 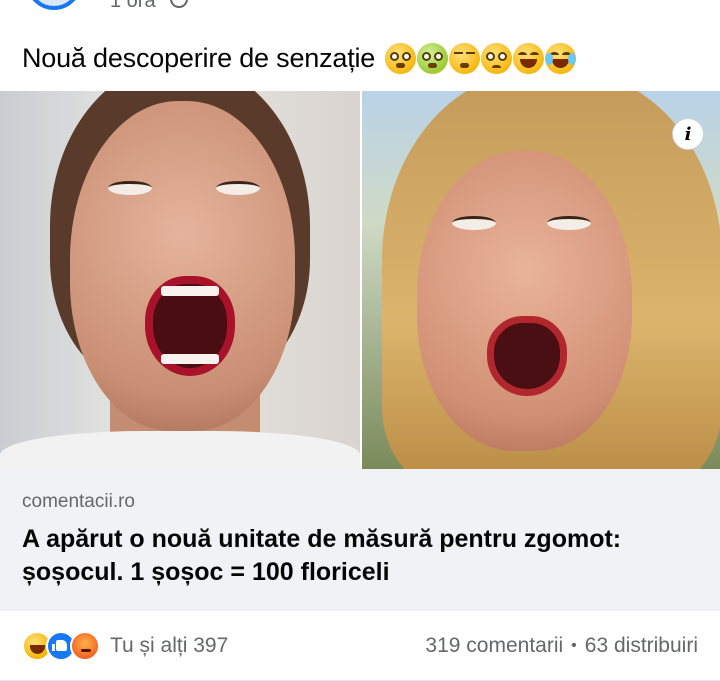 I want to click on page-avatar, so click(x=54, y=5).